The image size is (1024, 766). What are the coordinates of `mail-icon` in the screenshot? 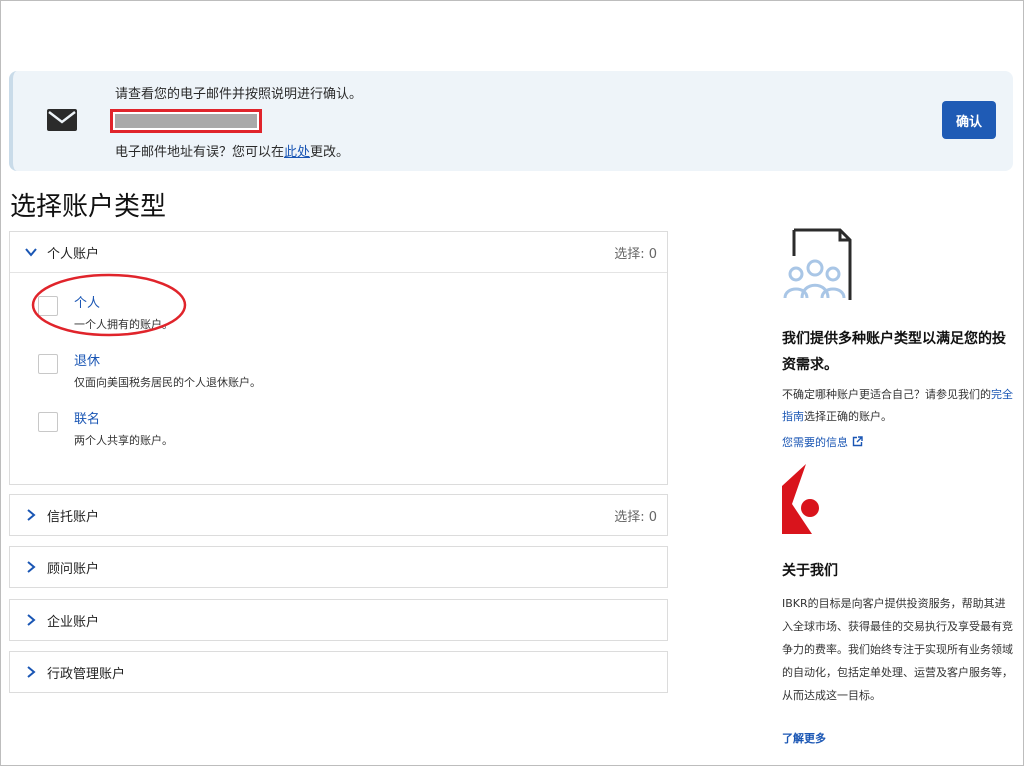 It's located at (62, 120).